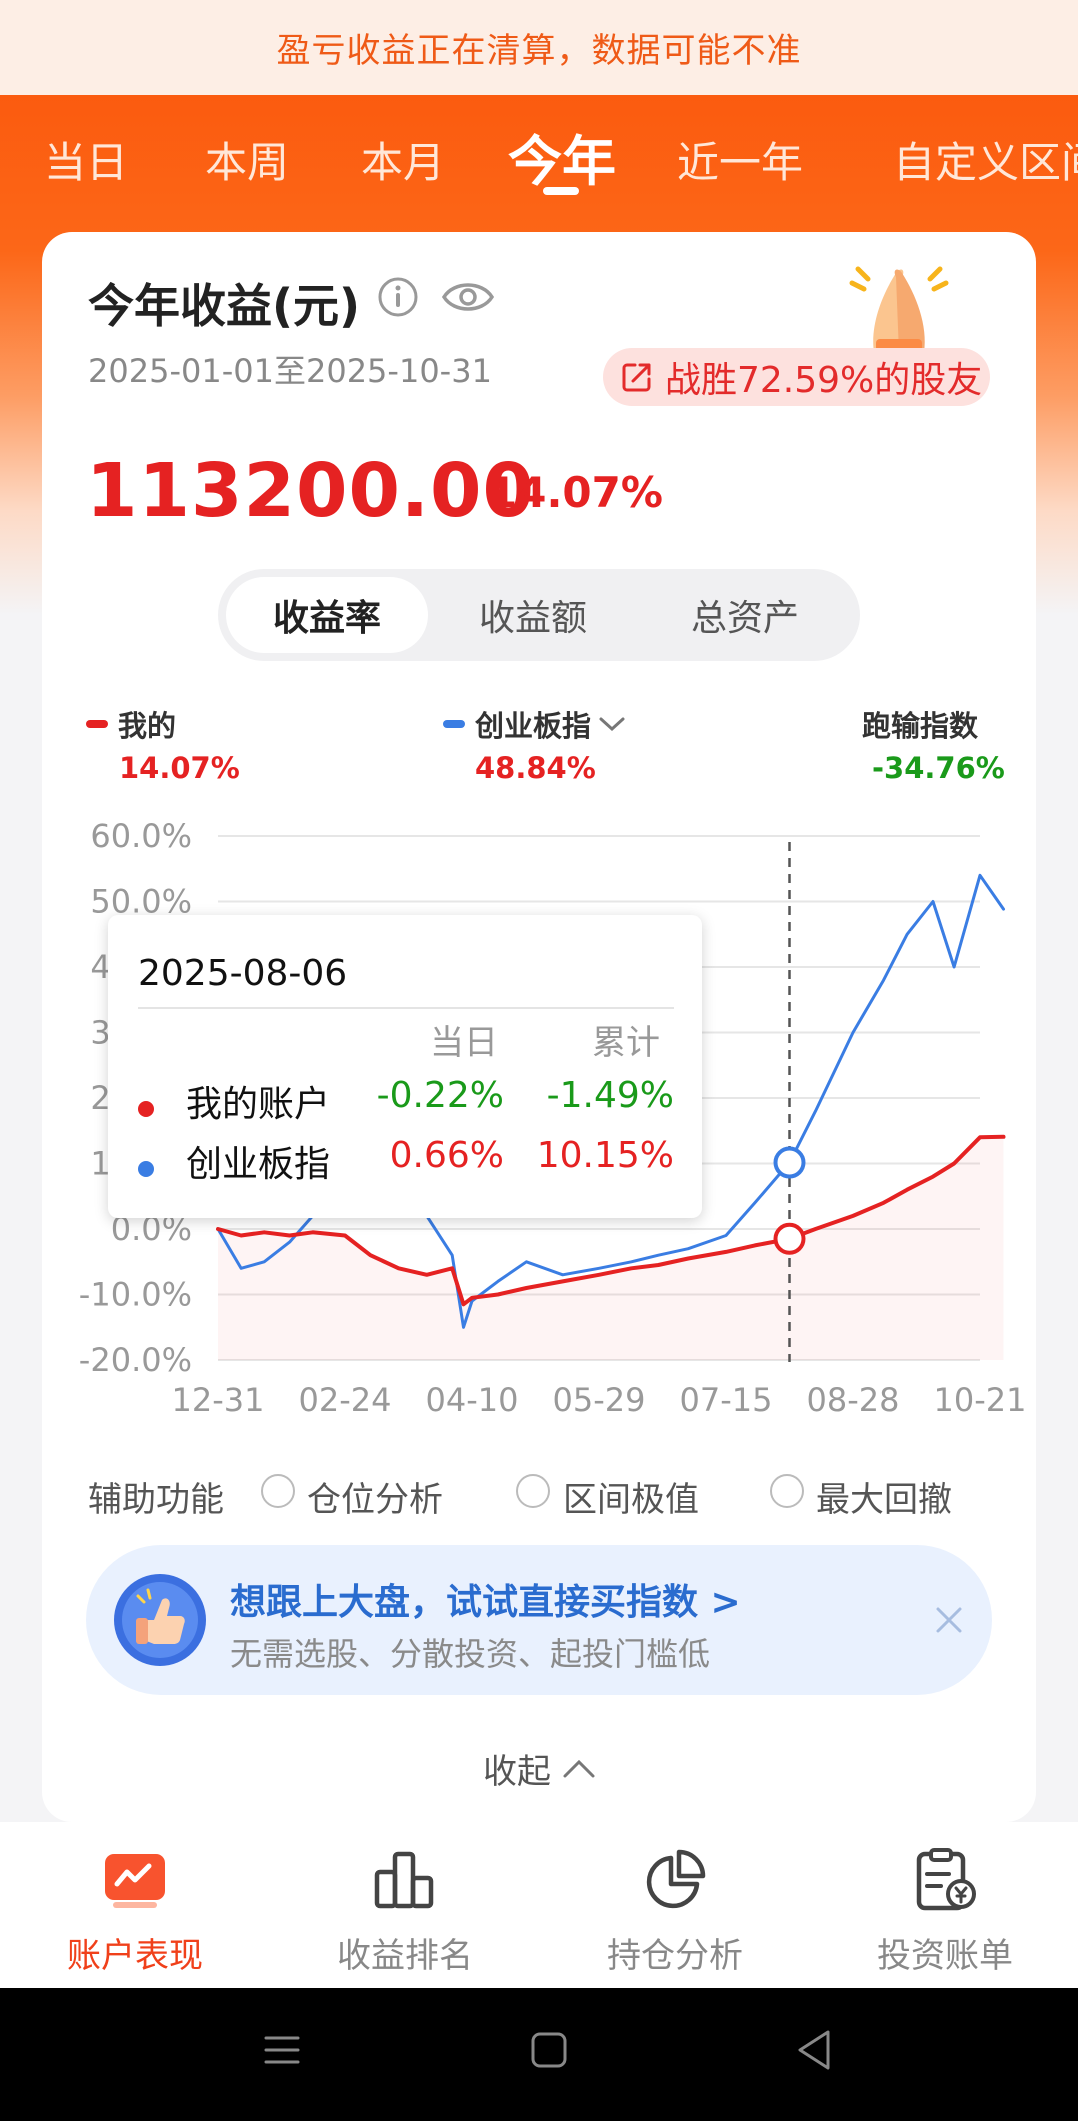 This screenshot has width=1078, height=2121. I want to click on legend-mine-swatch, so click(97, 724).